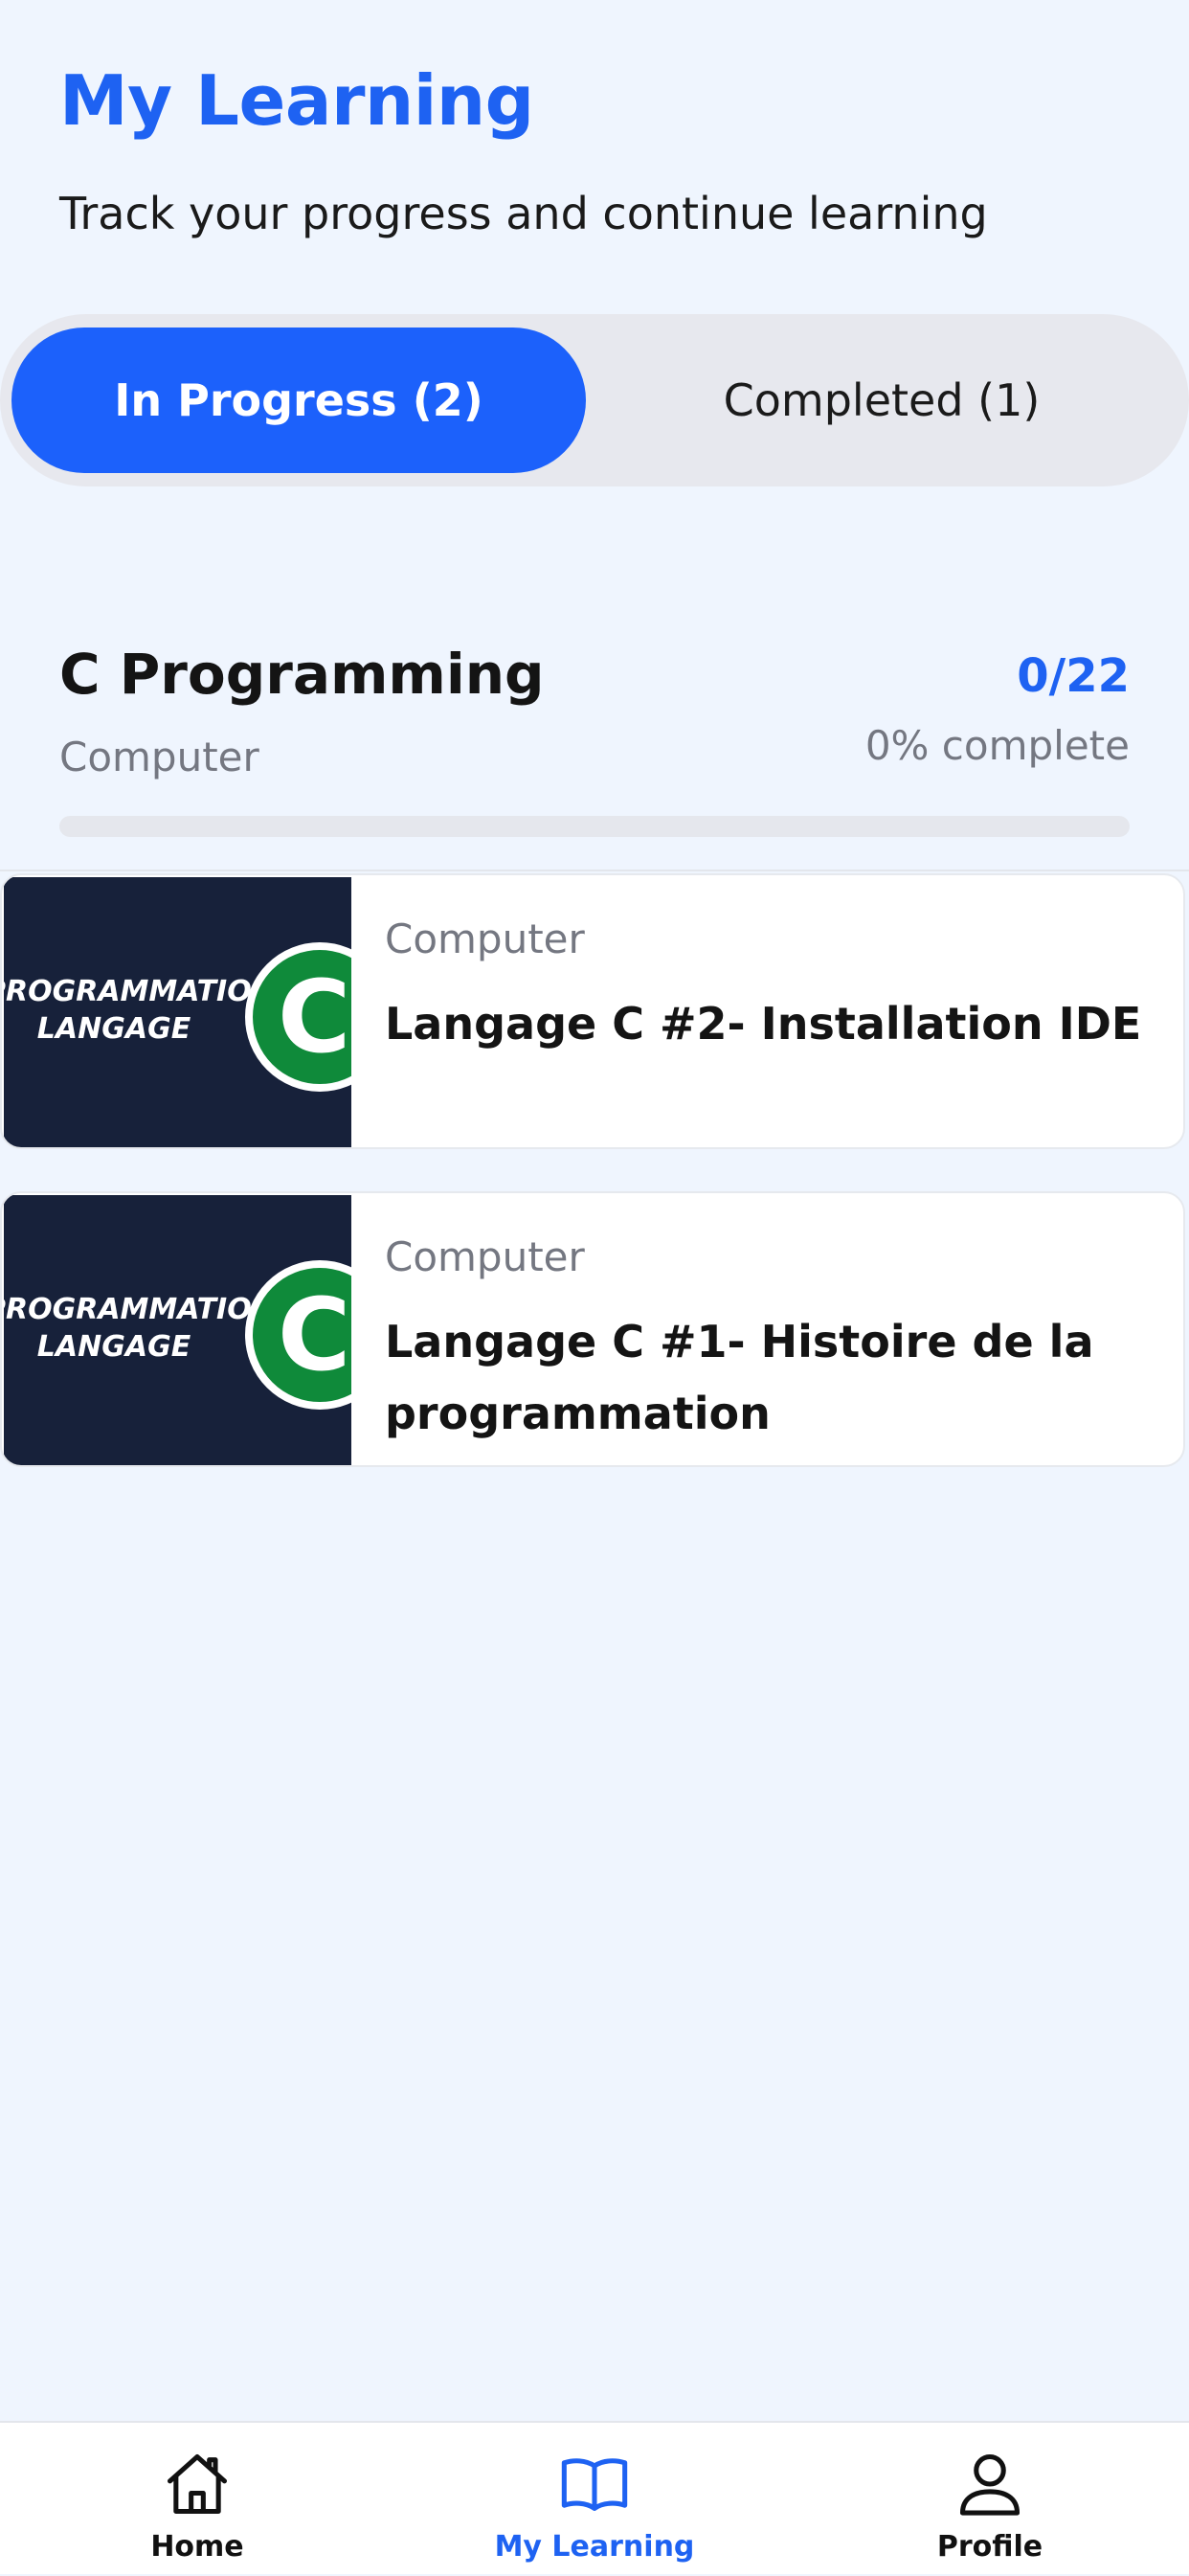 This screenshot has width=1189, height=2576. I want to click on nav-label-home: Home, so click(197, 2547).